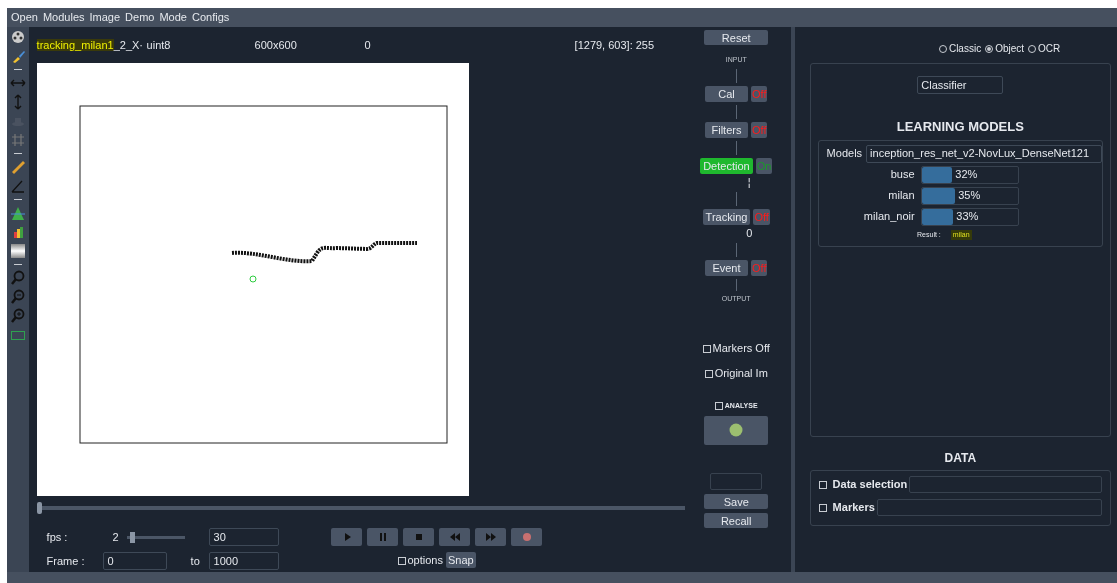 This screenshot has height=583, width=1117. What do you see at coordinates (901, 196) in the screenshot?
I see `class-label: milan` at bounding box center [901, 196].